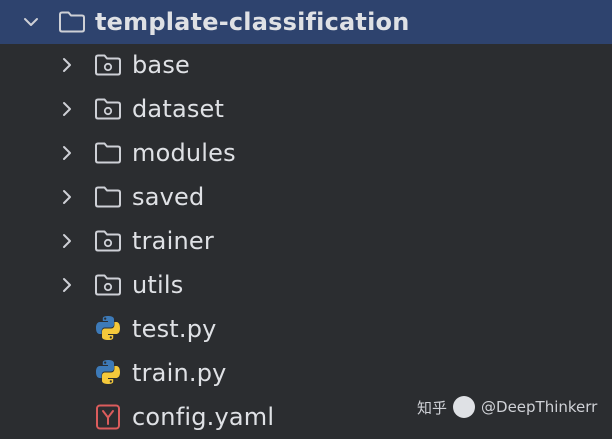 The height and width of the screenshot is (439, 612). I want to click on chevron-down-icon, so click(31, 22).